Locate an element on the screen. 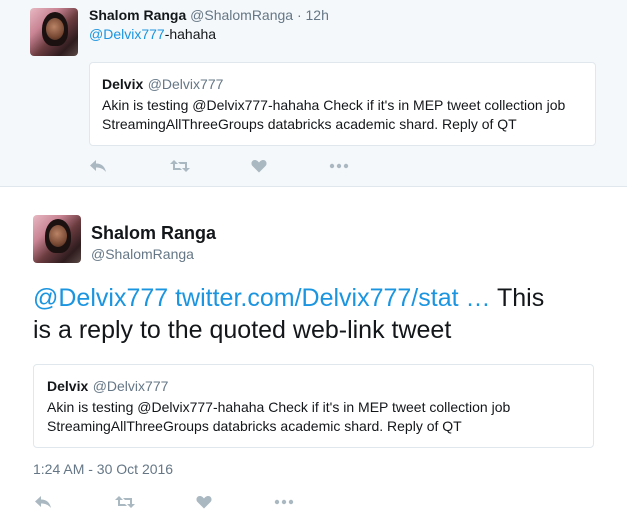  tweet-time: · 12h is located at coordinates (313, 15).